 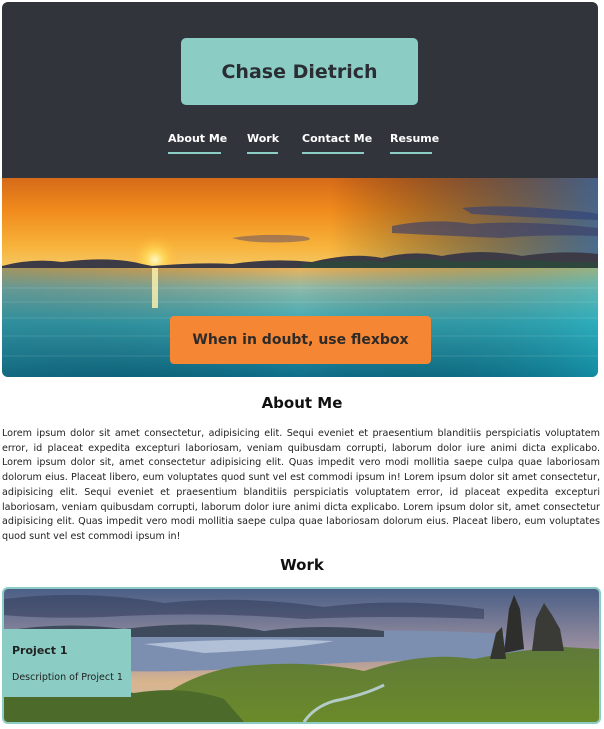 I want to click on tagline-banner: When in doubt, use flexbox, so click(x=300, y=340).